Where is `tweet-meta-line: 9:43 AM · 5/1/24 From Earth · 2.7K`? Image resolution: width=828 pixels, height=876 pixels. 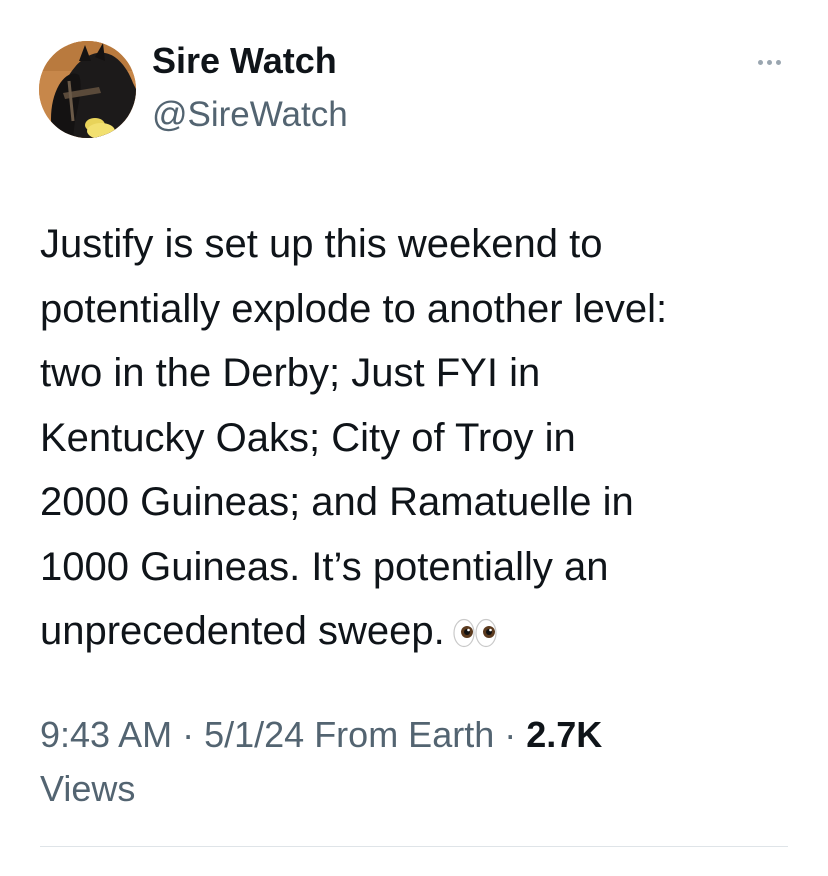
tweet-meta-line: 9:43 AM · 5/1/24 From Earth · 2.7K is located at coordinates (420, 735).